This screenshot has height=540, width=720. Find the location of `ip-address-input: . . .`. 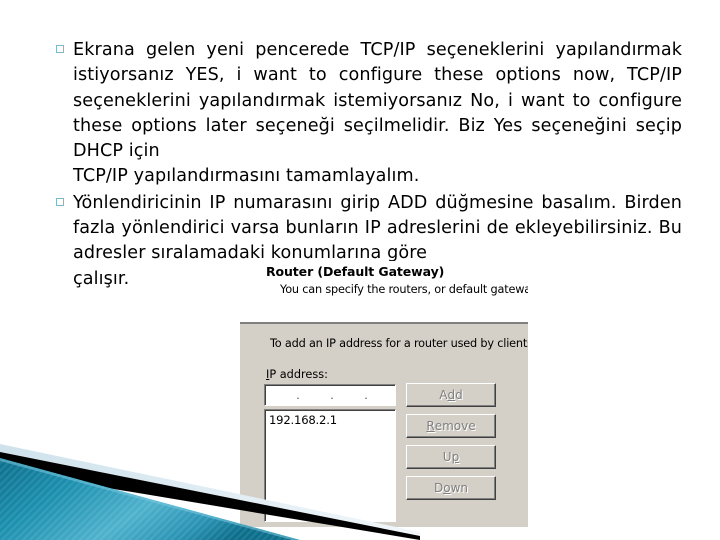

ip-address-input: . . . is located at coordinates (330, 395).